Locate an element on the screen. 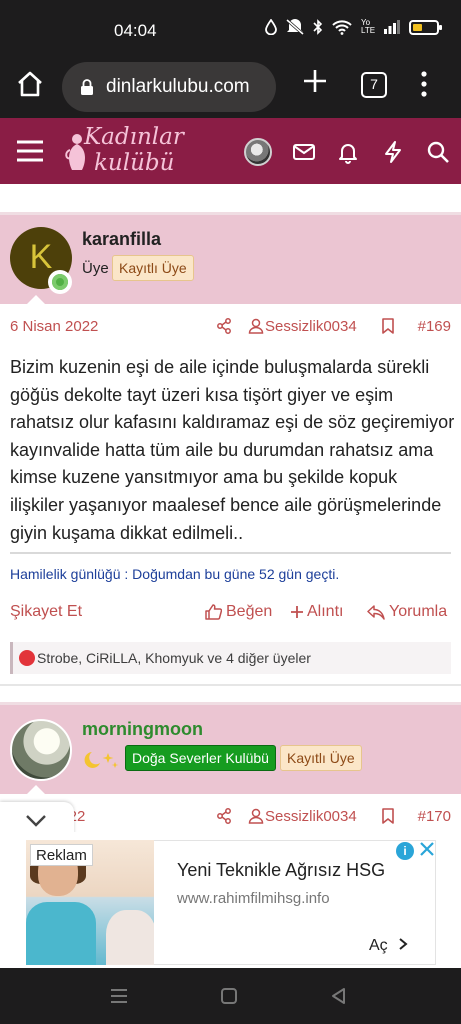 The width and height of the screenshot is (461, 1024). hamburger-menu-icon is located at coordinates (30, 151).